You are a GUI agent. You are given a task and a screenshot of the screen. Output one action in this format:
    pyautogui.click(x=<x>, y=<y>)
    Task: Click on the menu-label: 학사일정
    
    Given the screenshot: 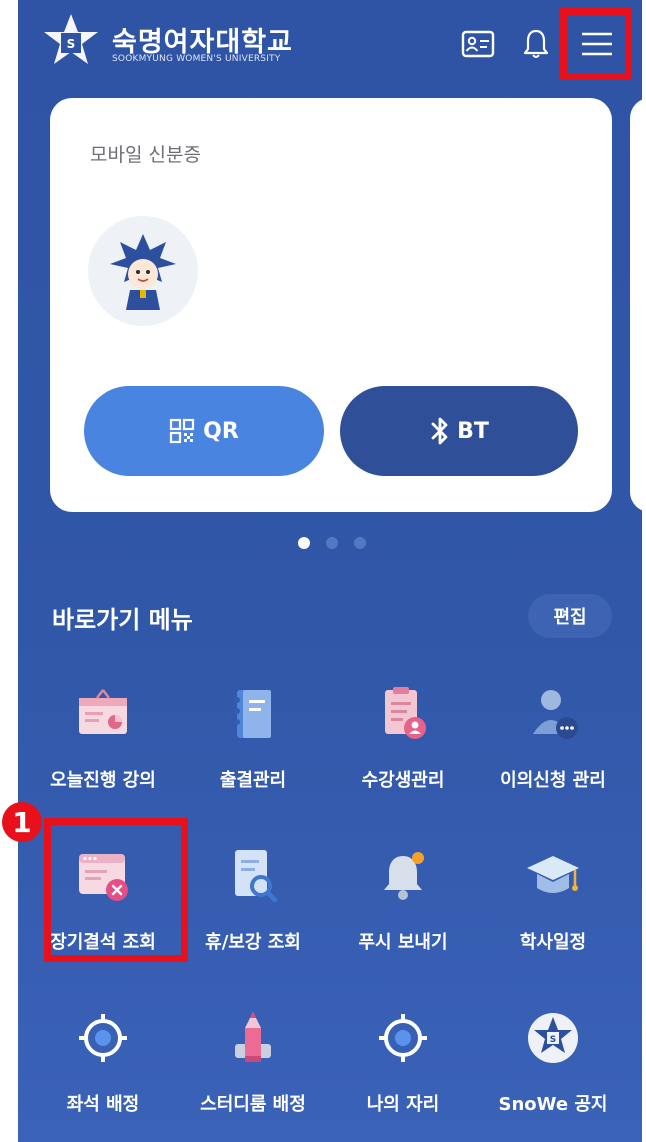 What is the action you would take?
    pyautogui.click(x=553, y=942)
    